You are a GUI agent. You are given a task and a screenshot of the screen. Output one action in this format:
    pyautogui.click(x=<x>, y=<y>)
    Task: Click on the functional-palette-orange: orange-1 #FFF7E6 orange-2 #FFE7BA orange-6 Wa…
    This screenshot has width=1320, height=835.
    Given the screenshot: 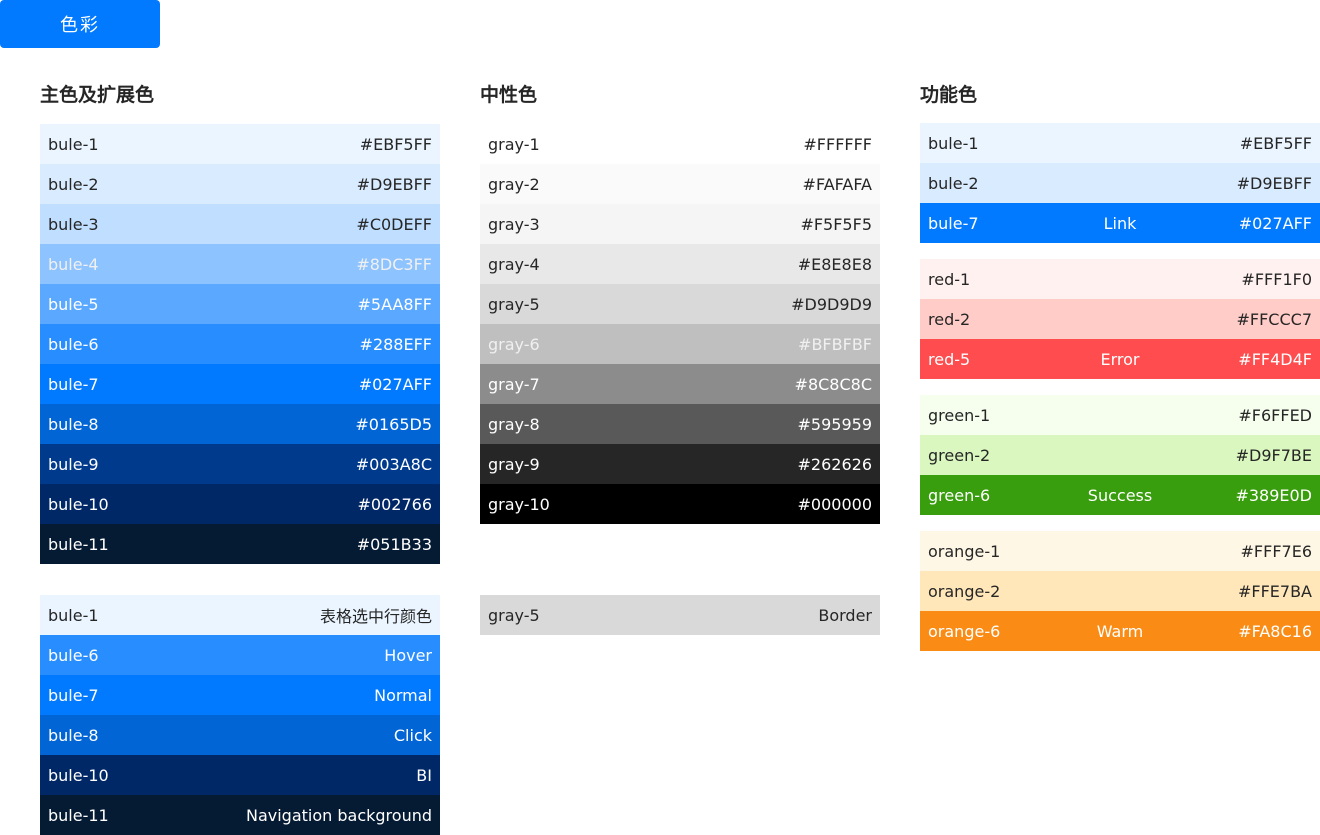 What is the action you would take?
    pyautogui.click(x=1120, y=591)
    